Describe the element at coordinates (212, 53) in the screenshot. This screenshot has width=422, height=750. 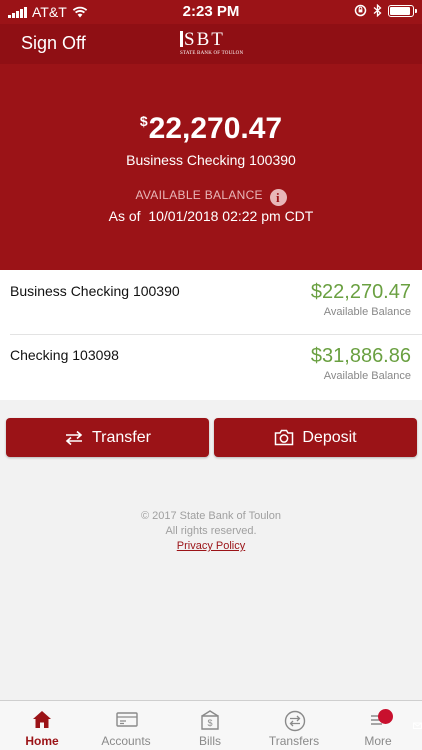
I see `logo-subtext: STATE BANK OF TOULON` at that location.